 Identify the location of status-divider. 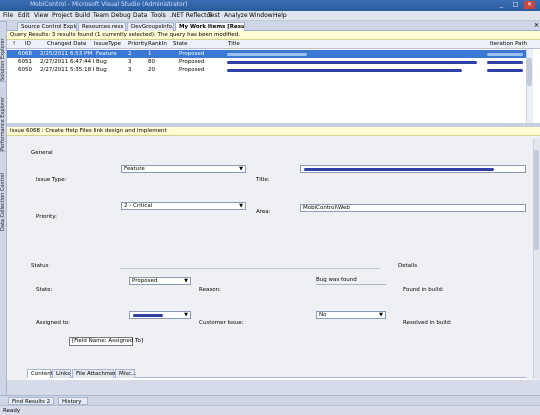
(250, 268).